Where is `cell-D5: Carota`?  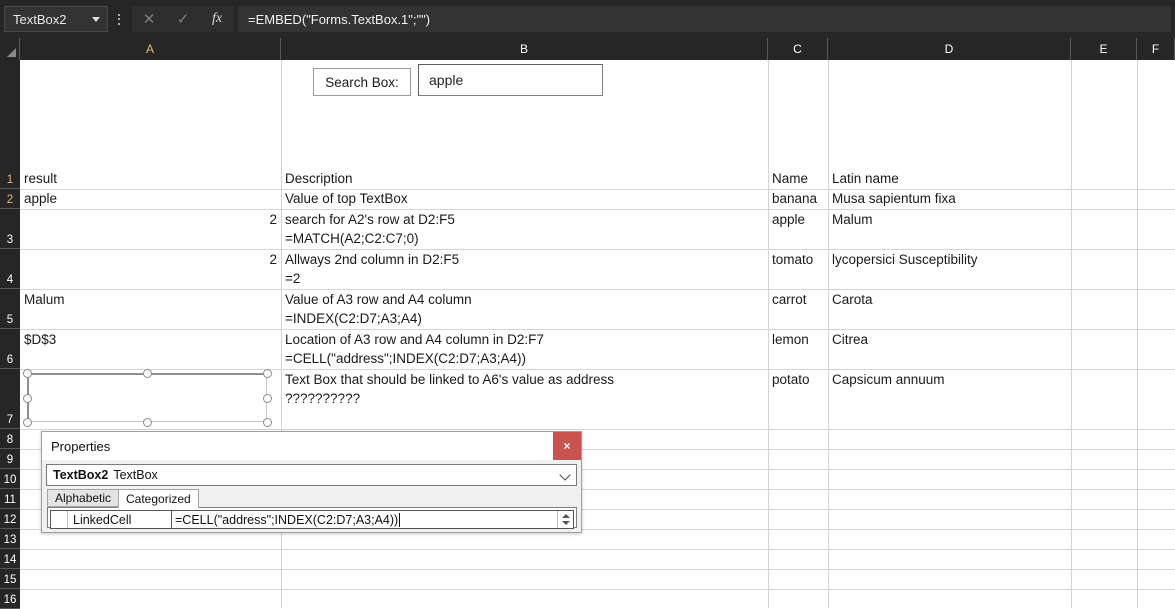
cell-D5: Carota is located at coordinates (949, 309).